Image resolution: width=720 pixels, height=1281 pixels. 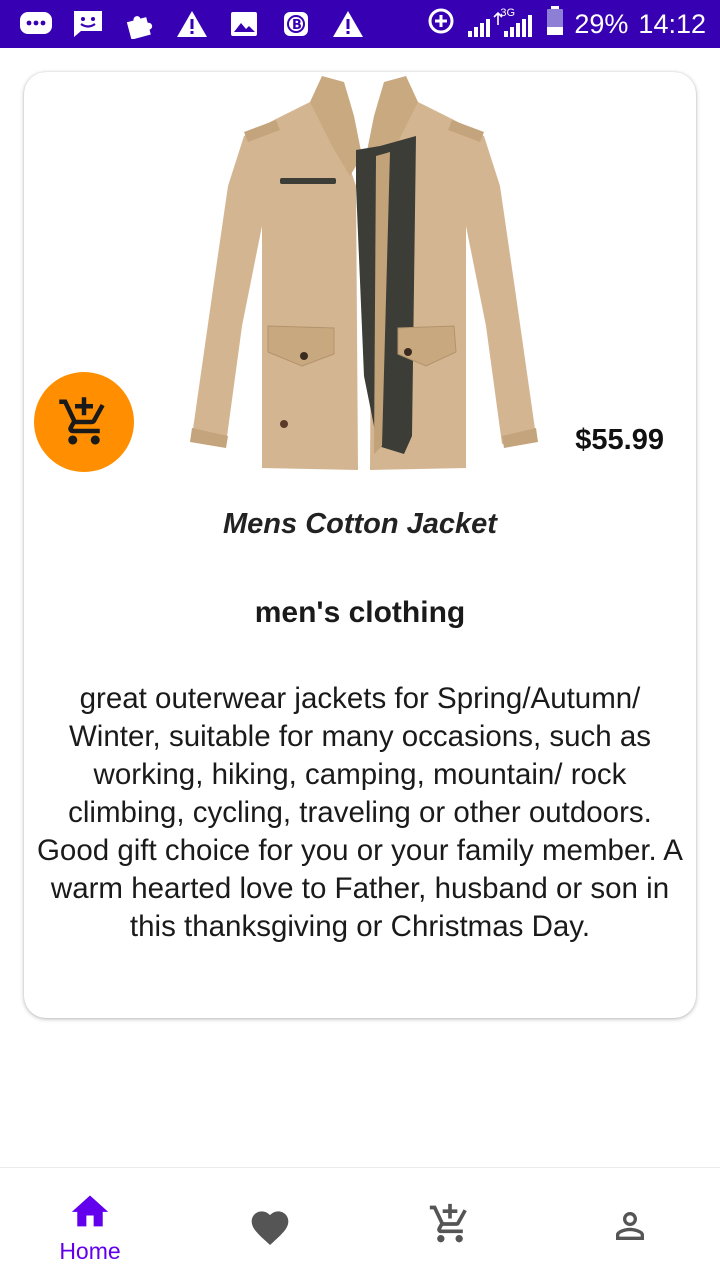 What do you see at coordinates (36, 24) in the screenshot?
I see `messages-icon` at bounding box center [36, 24].